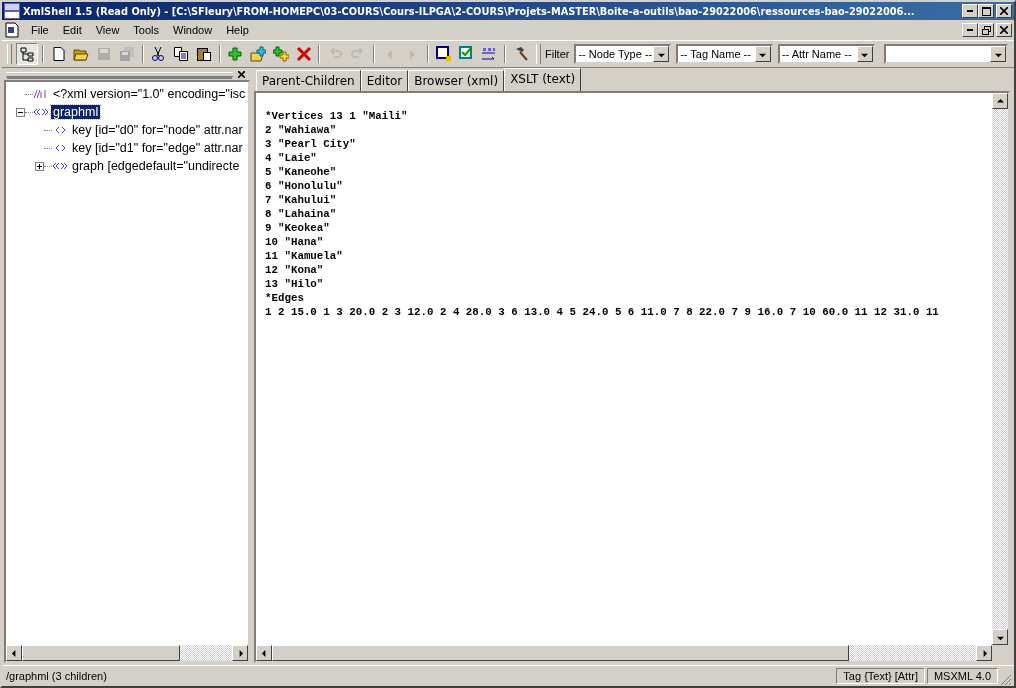 The height and width of the screenshot is (688, 1016). What do you see at coordinates (1000, 637) in the screenshot?
I see `scroll-down-button` at bounding box center [1000, 637].